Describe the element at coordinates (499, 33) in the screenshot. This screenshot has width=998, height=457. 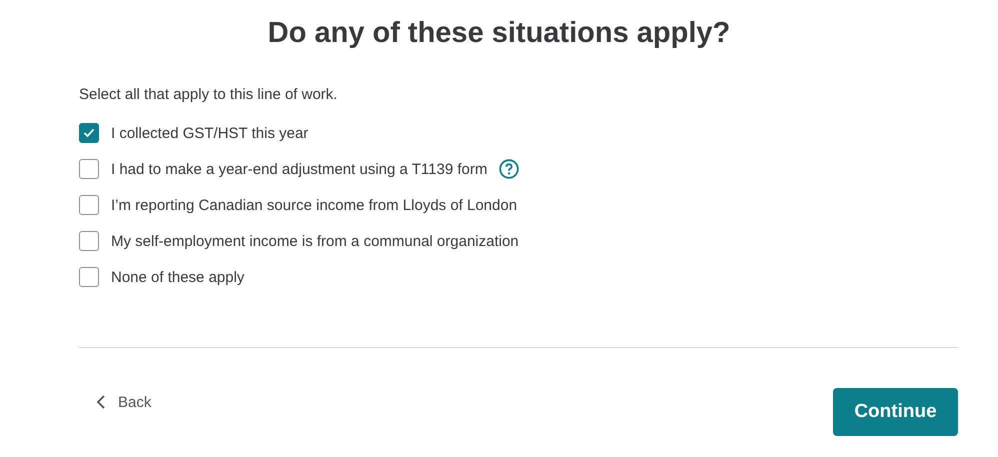
I see `page-title: Do any of these situations apply?` at that location.